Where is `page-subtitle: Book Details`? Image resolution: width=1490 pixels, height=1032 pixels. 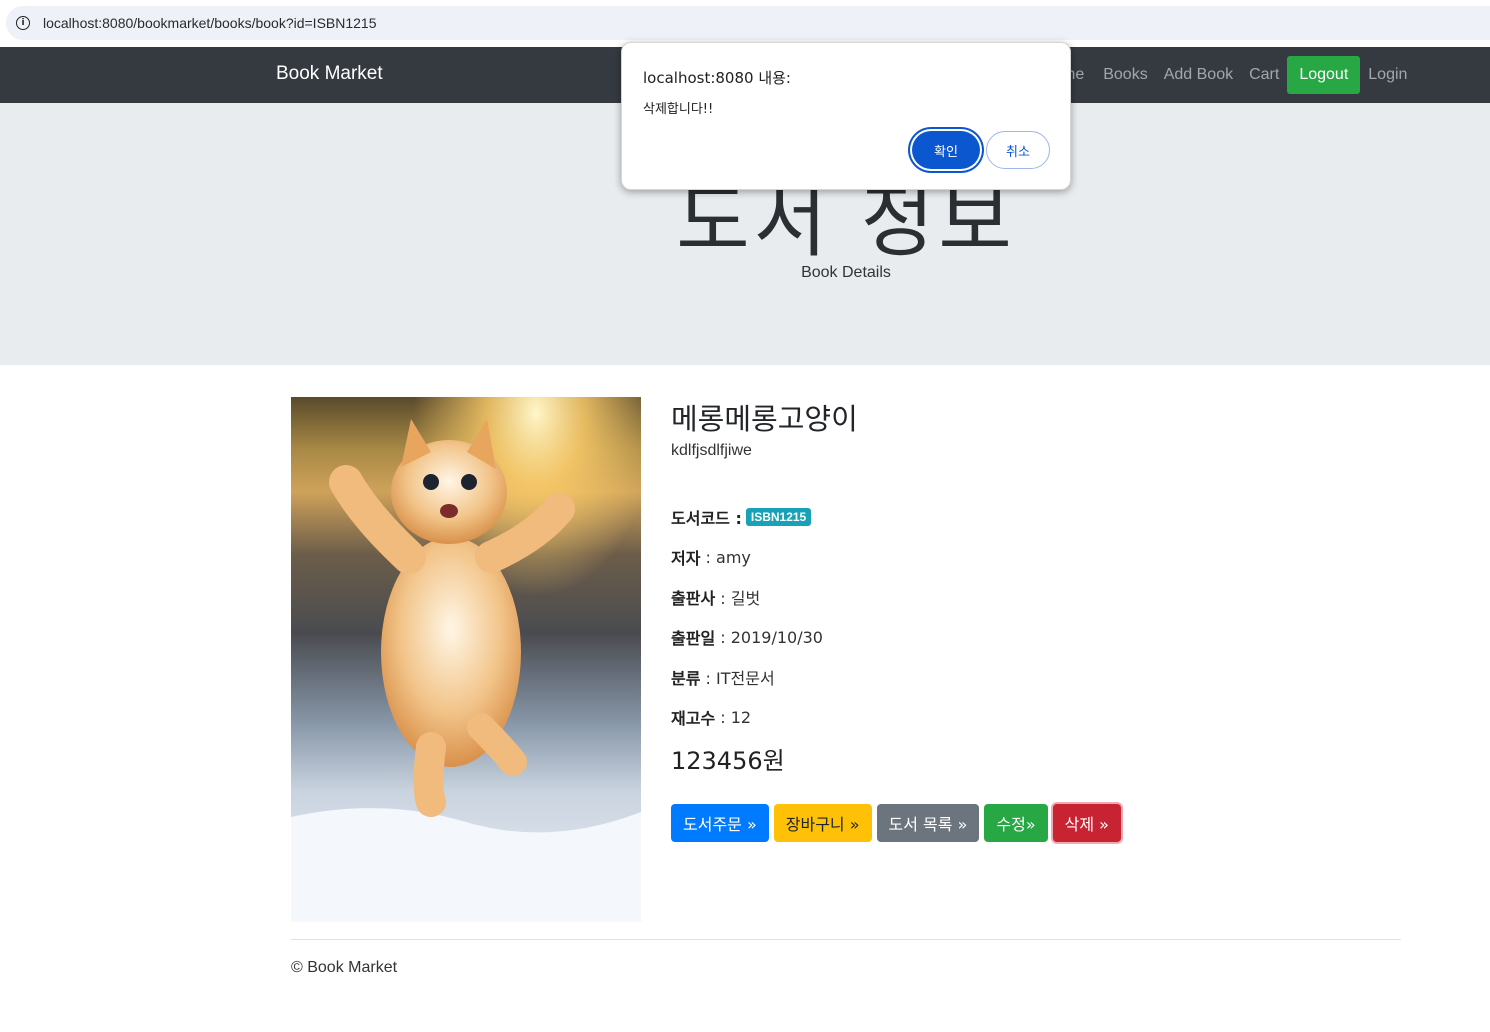 page-subtitle: Book Details is located at coordinates (846, 272).